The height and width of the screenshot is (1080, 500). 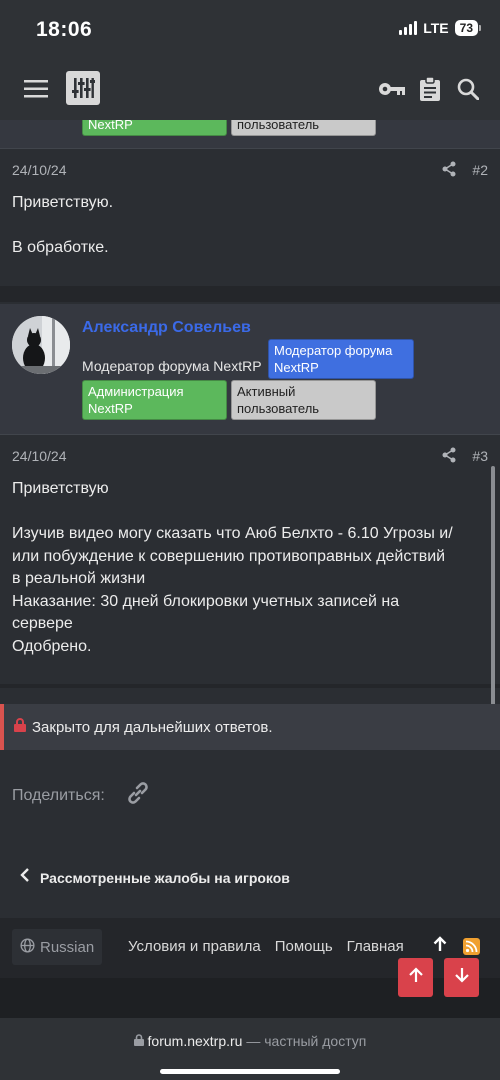 I want to click on url-note: — частный доступ, so click(x=304, y=1041).